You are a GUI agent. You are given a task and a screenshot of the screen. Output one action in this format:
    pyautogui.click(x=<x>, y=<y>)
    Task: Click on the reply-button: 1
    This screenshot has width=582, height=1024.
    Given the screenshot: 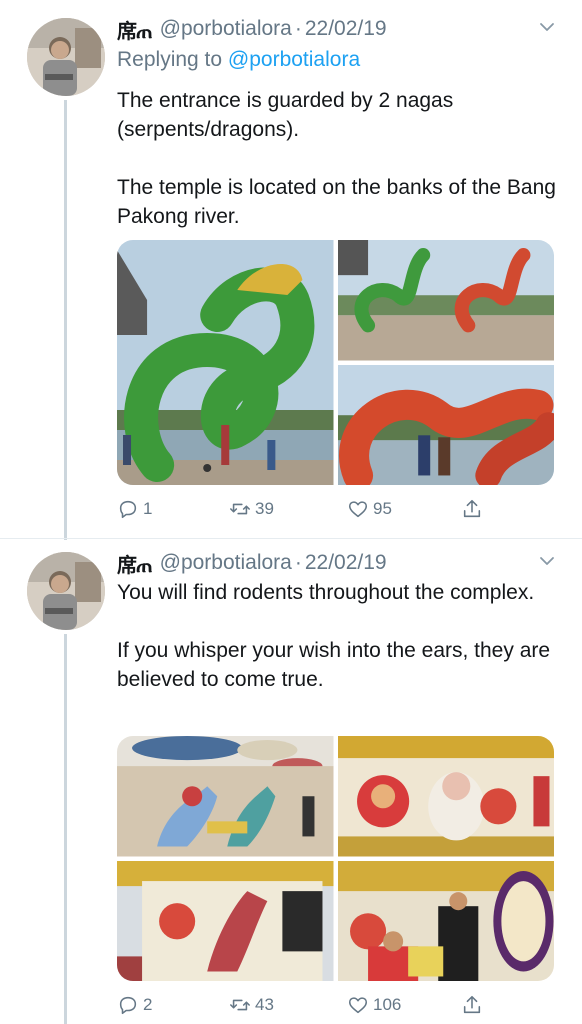 What is the action you would take?
    pyautogui.click(x=134, y=509)
    